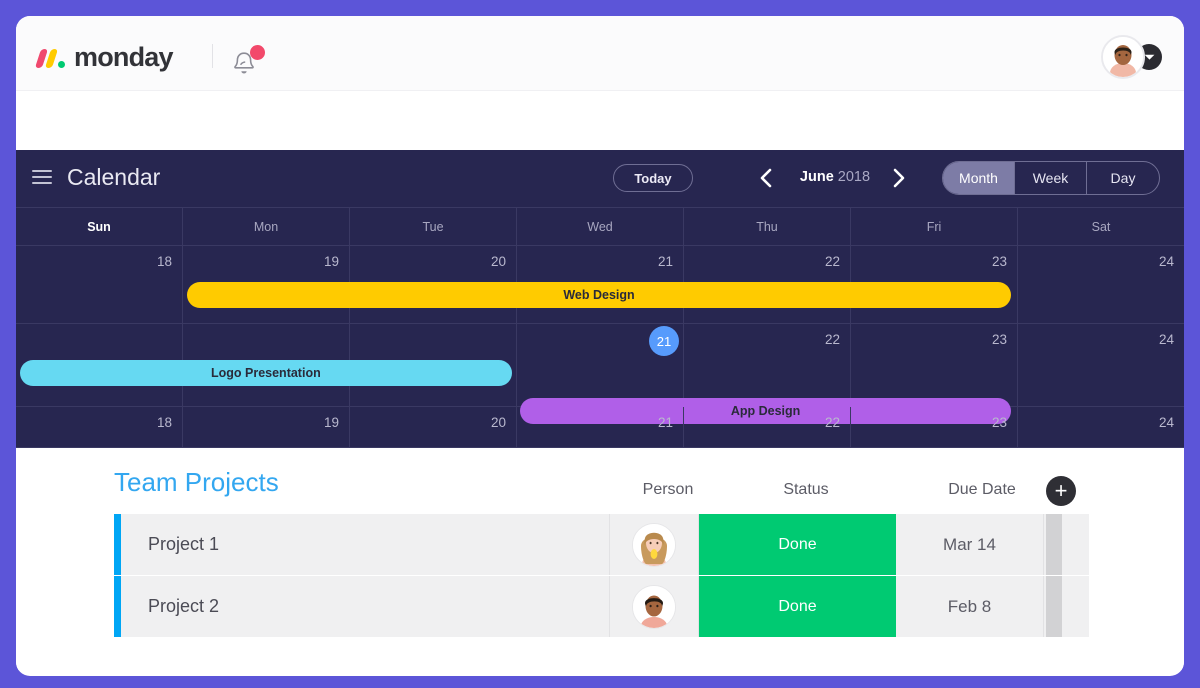 Image resolution: width=1200 pixels, height=688 pixels. What do you see at coordinates (600, 120) in the screenshot?
I see `top-bar-spacer` at bounding box center [600, 120].